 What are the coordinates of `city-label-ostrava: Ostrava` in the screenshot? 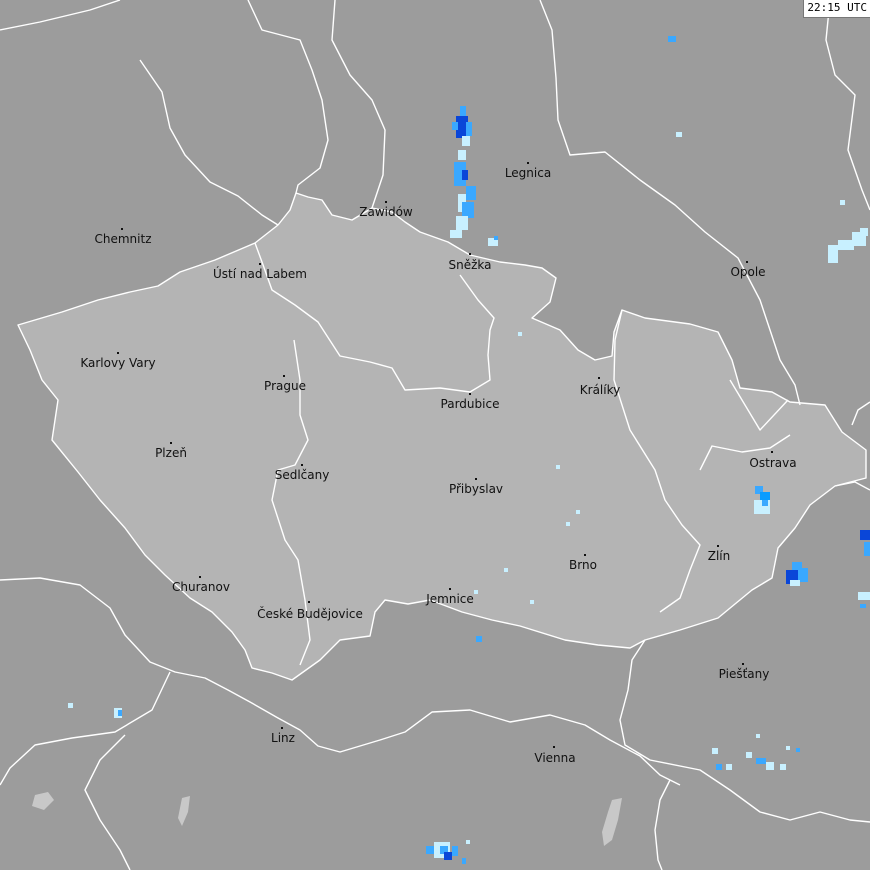 It's located at (773, 463).